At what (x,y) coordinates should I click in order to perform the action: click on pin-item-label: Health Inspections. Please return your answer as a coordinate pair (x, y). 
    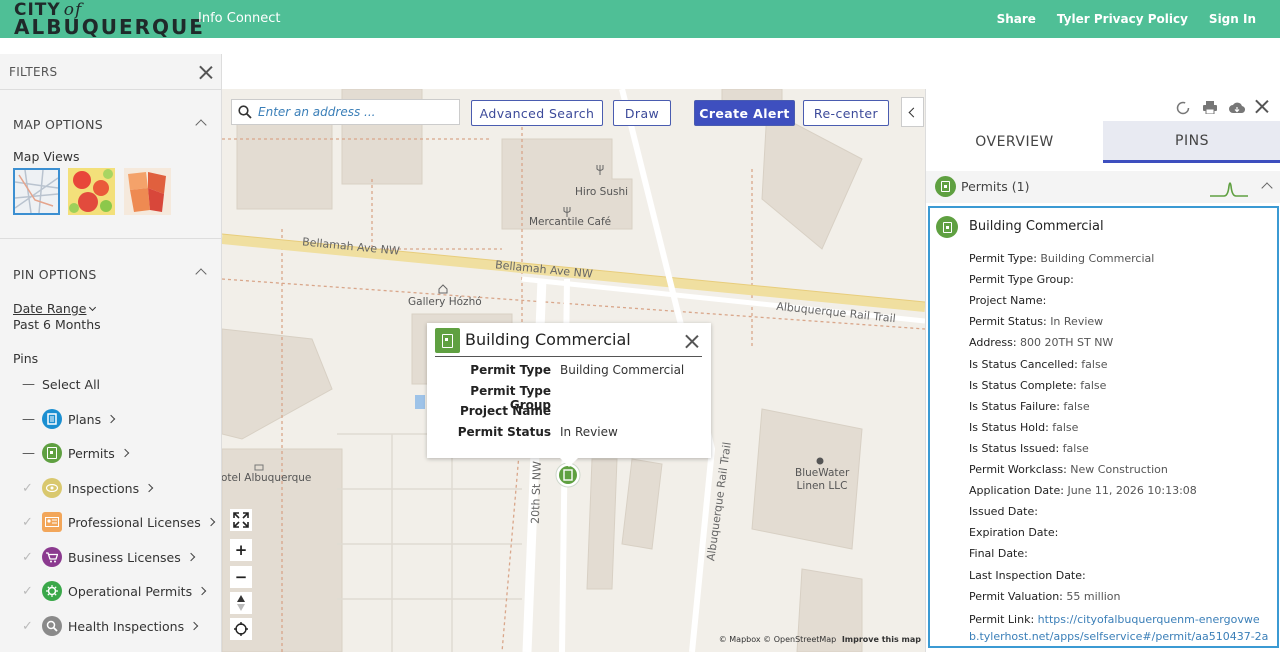
    Looking at the image, I should click on (126, 626).